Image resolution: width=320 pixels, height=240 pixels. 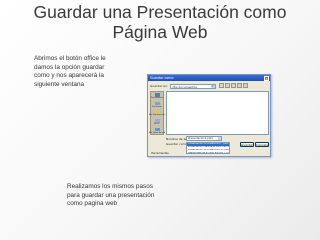 I want to click on file-type-option: Página Web de un solo archivo (*.mht), so click(x=208, y=153).